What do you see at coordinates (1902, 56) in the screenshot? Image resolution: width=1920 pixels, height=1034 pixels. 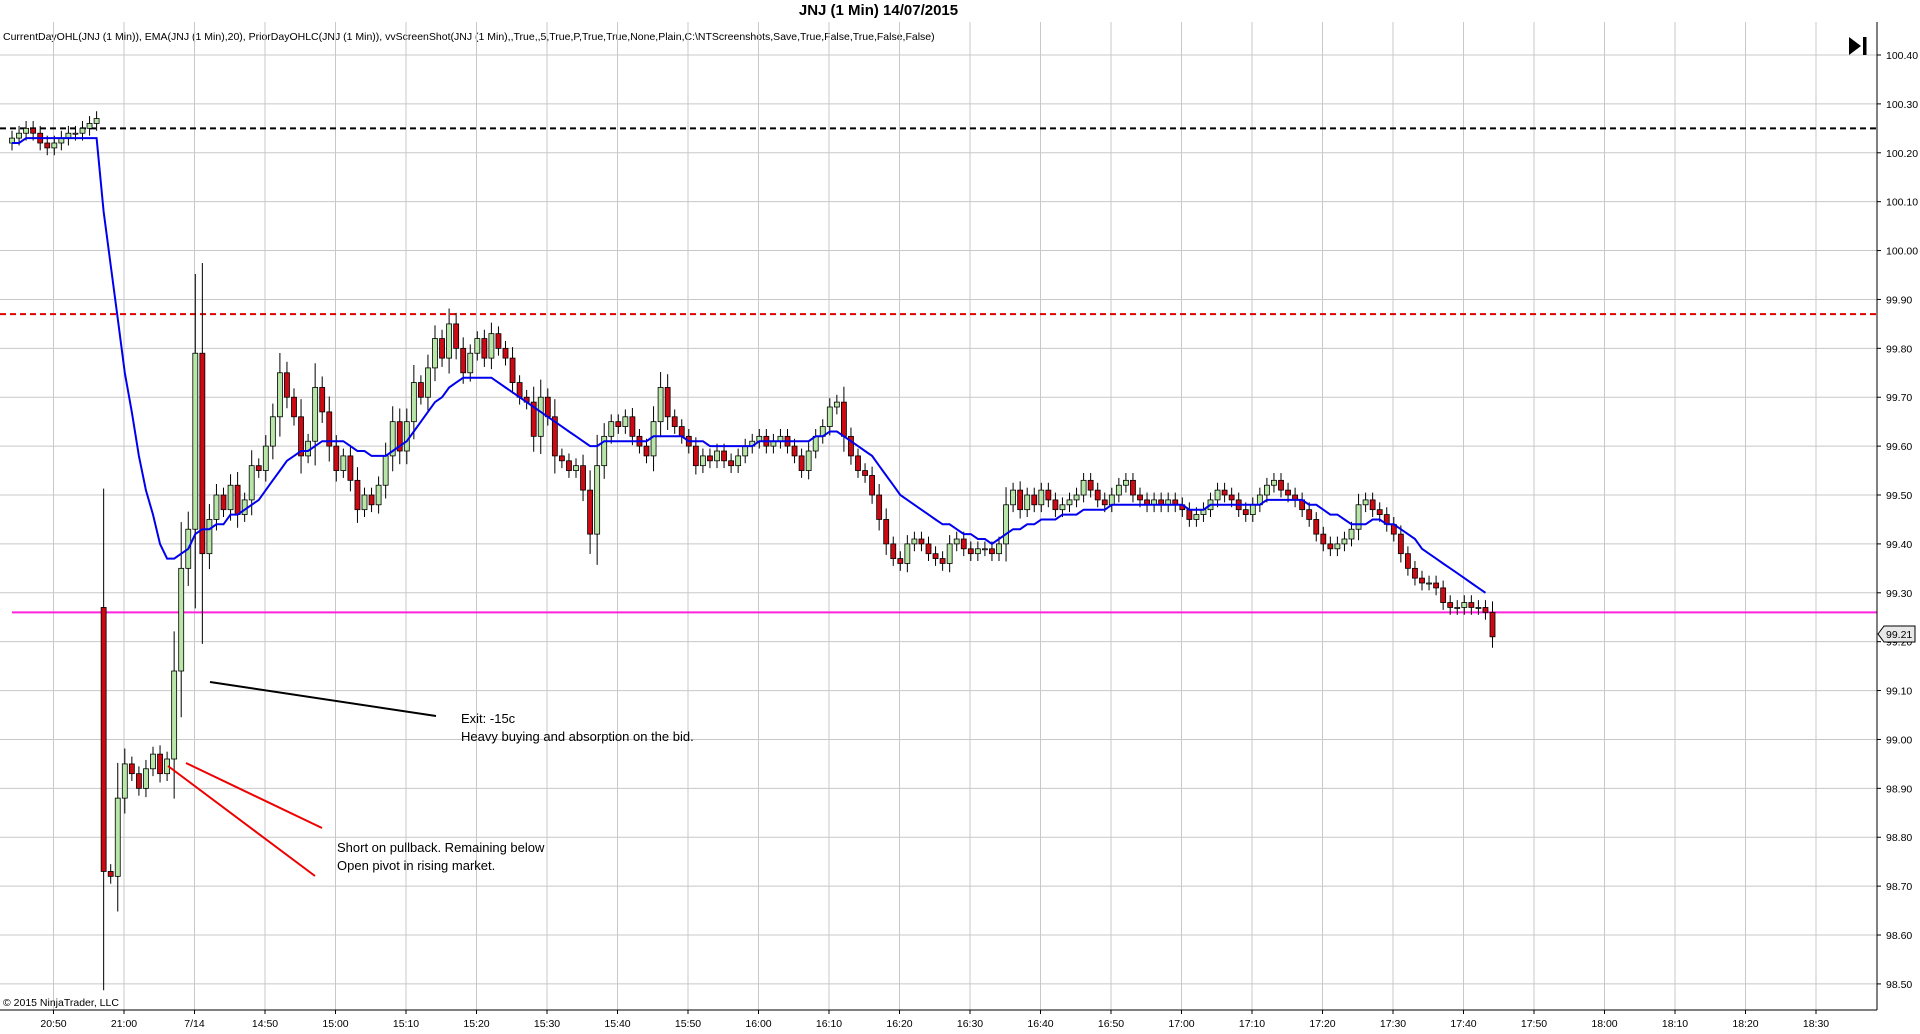 I see `y-tick-label: 100.40` at bounding box center [1902, 56].